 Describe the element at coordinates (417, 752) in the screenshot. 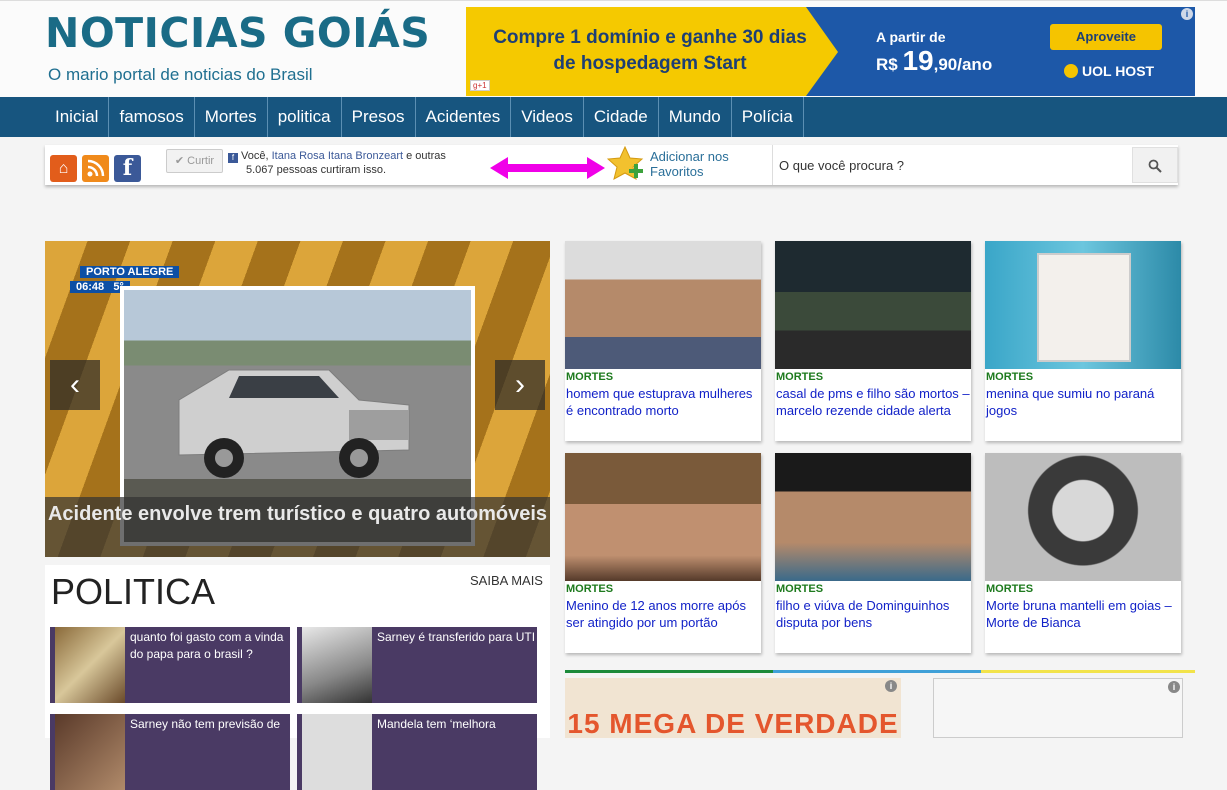

I see `politica-item: Mandela tem ‘melhora` at that location.